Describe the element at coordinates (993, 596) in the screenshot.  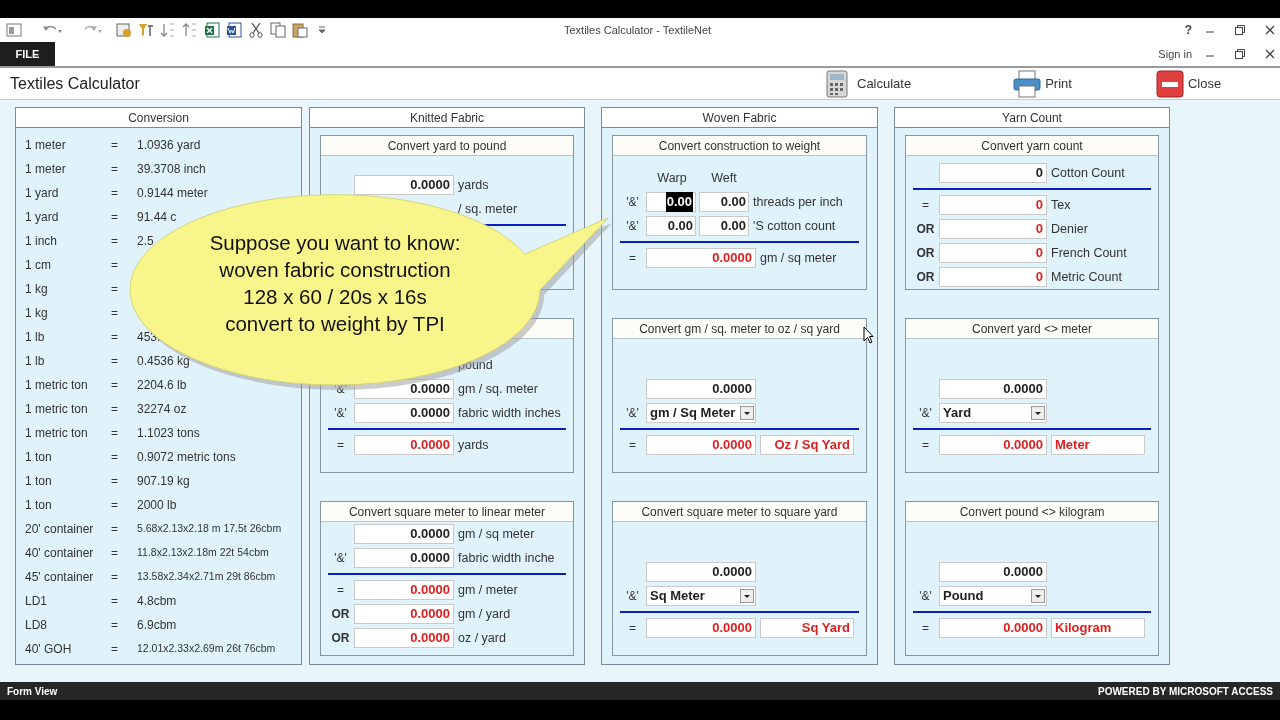
I see `unit-dropdown: Pound` at that location.